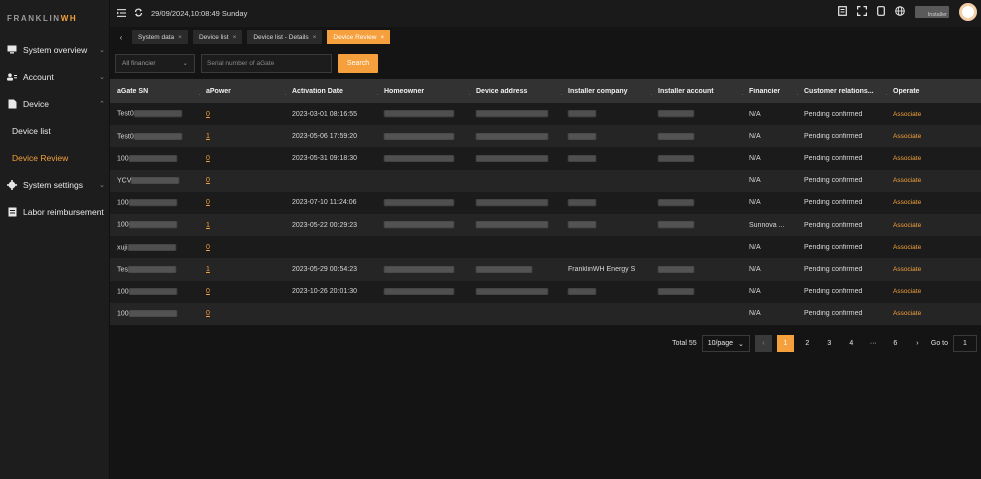 The image size is (981, 479). Describe the element at coordinates (54, 184) in the screenshot. I see `sidebar-item-system-settings: System settings ⌄` at that location.